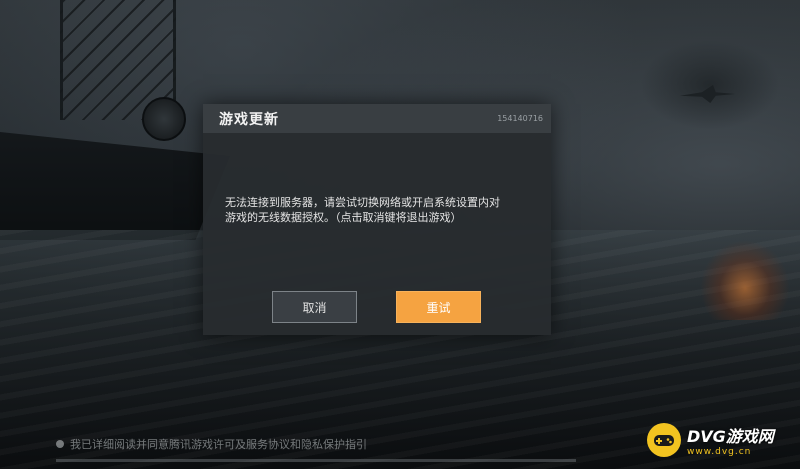  What do you see at coordinates (60, 444) in the screenshot?
I see `radio-check-icon` at bounding box center [60, 444].